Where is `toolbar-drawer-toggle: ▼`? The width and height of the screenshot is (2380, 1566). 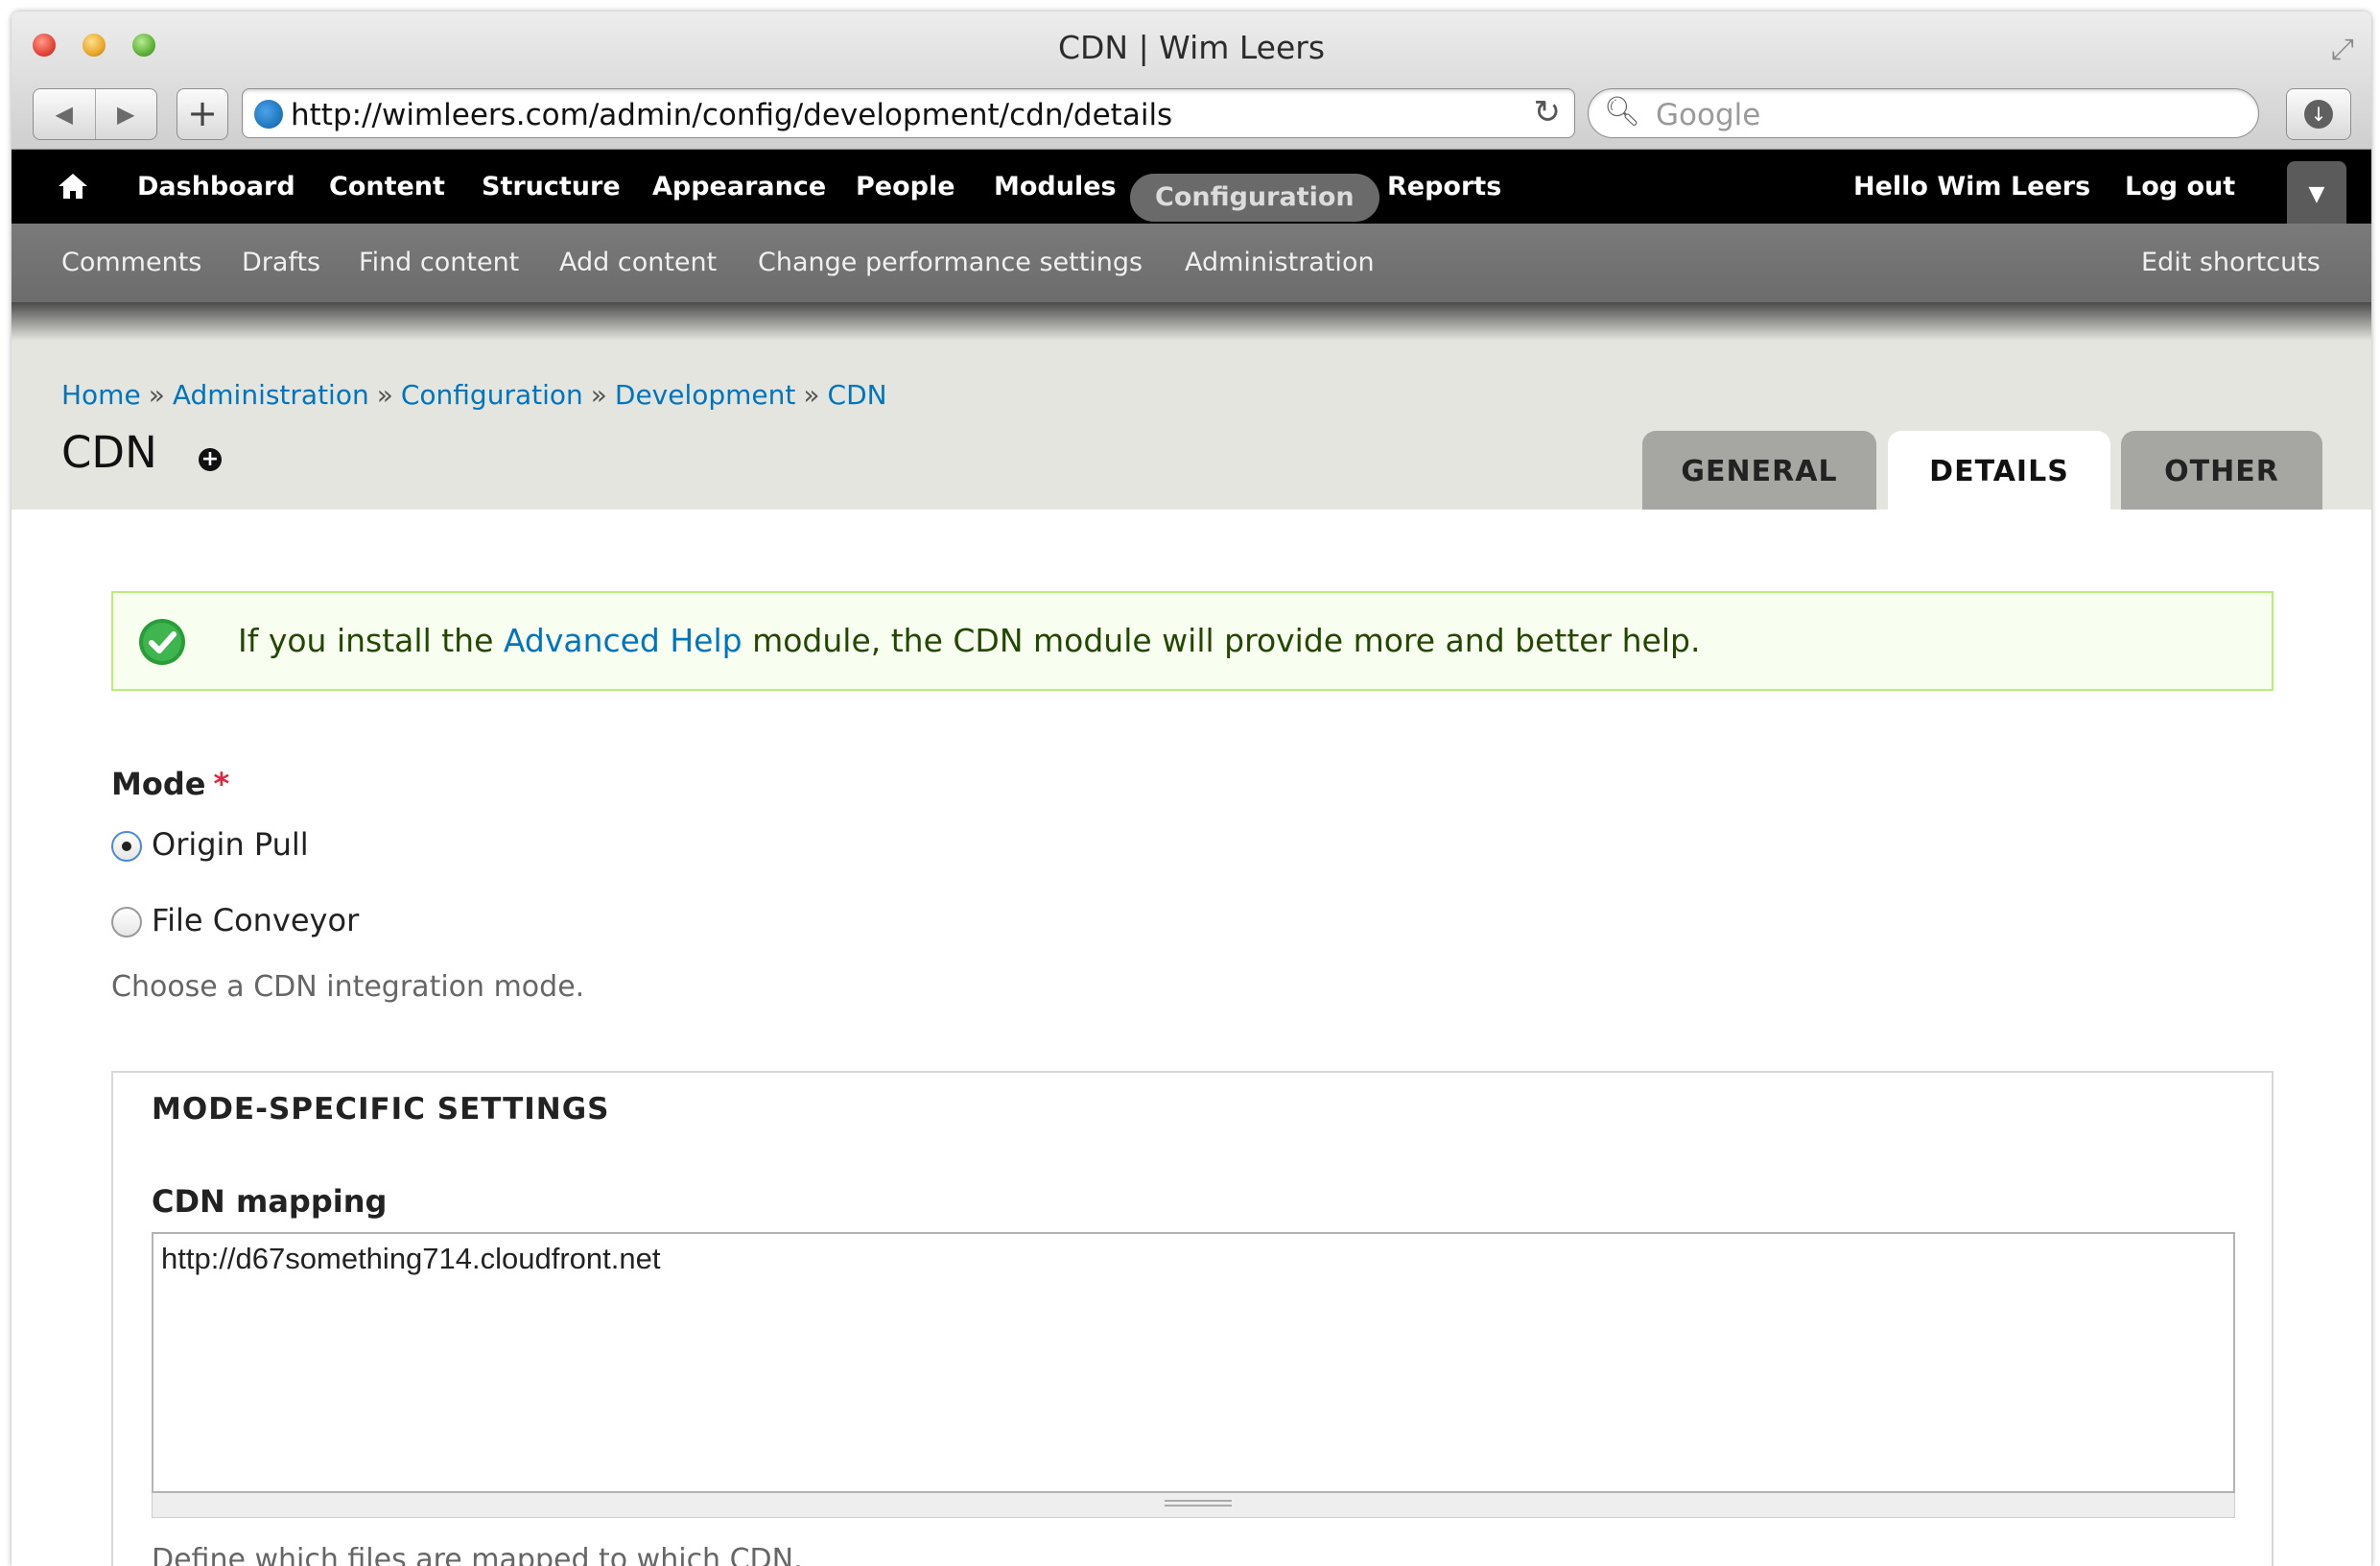 toolbar-drawer-toggle: ▼ is located at coordinates (2316, 192).